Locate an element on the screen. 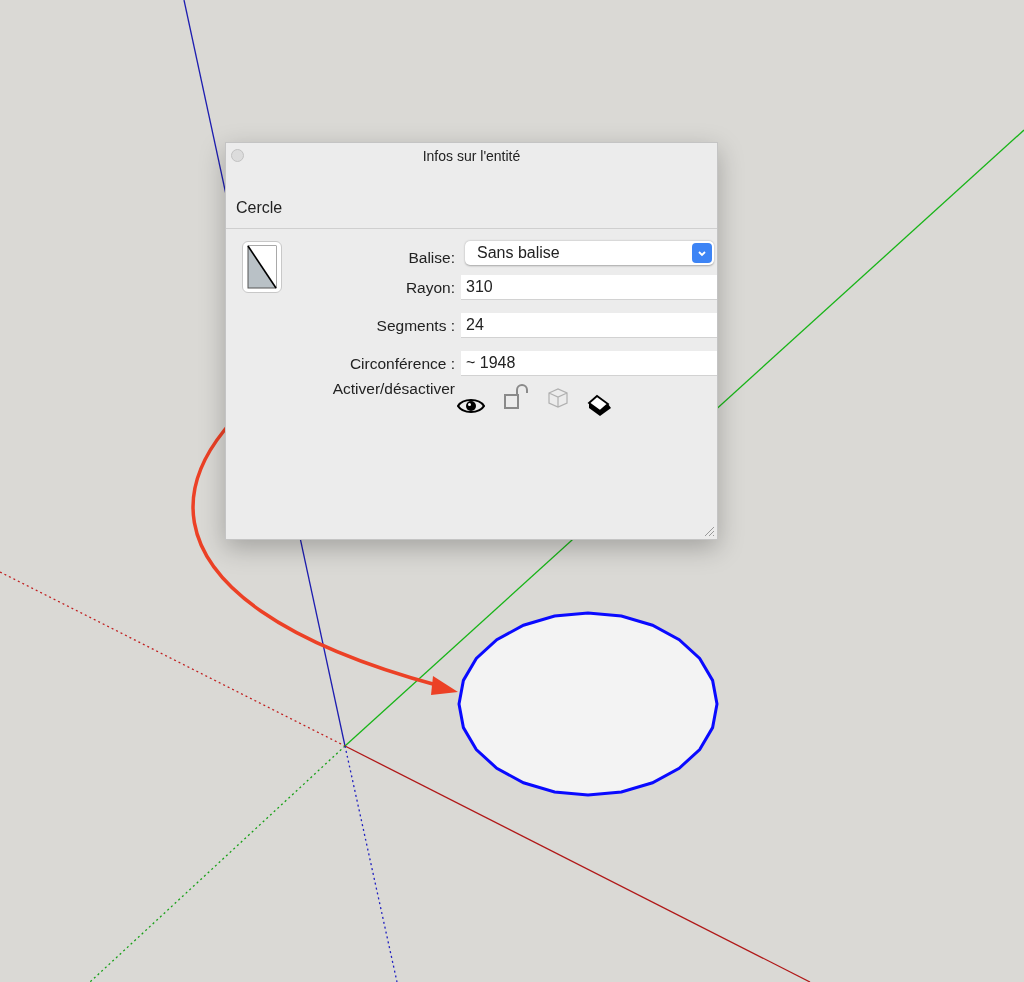 The image size is (1024, 982). resize-grip-icon is located at coordinates (709, 531).